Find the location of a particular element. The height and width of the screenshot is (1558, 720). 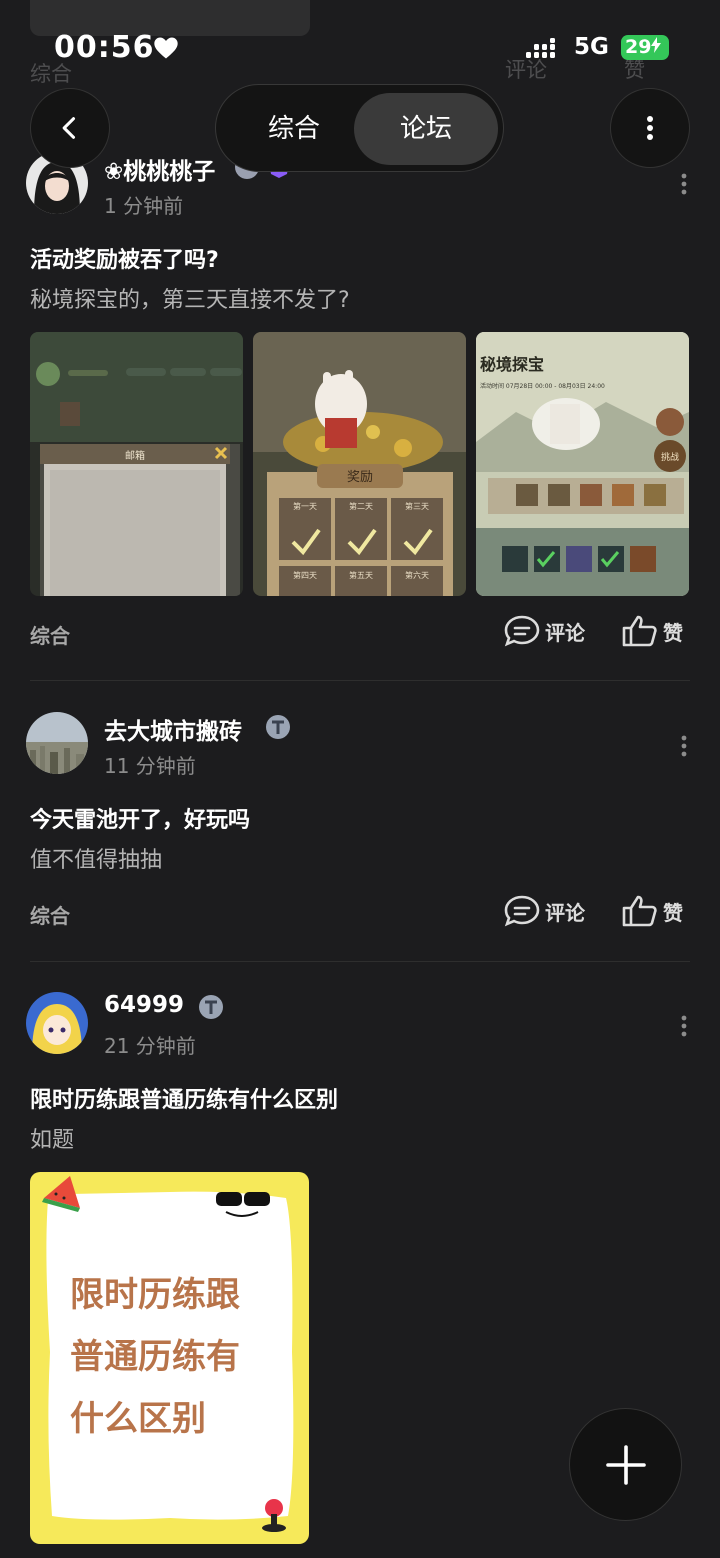

treasure-title: 秘境探宝 is located at coordinates (512, 364).